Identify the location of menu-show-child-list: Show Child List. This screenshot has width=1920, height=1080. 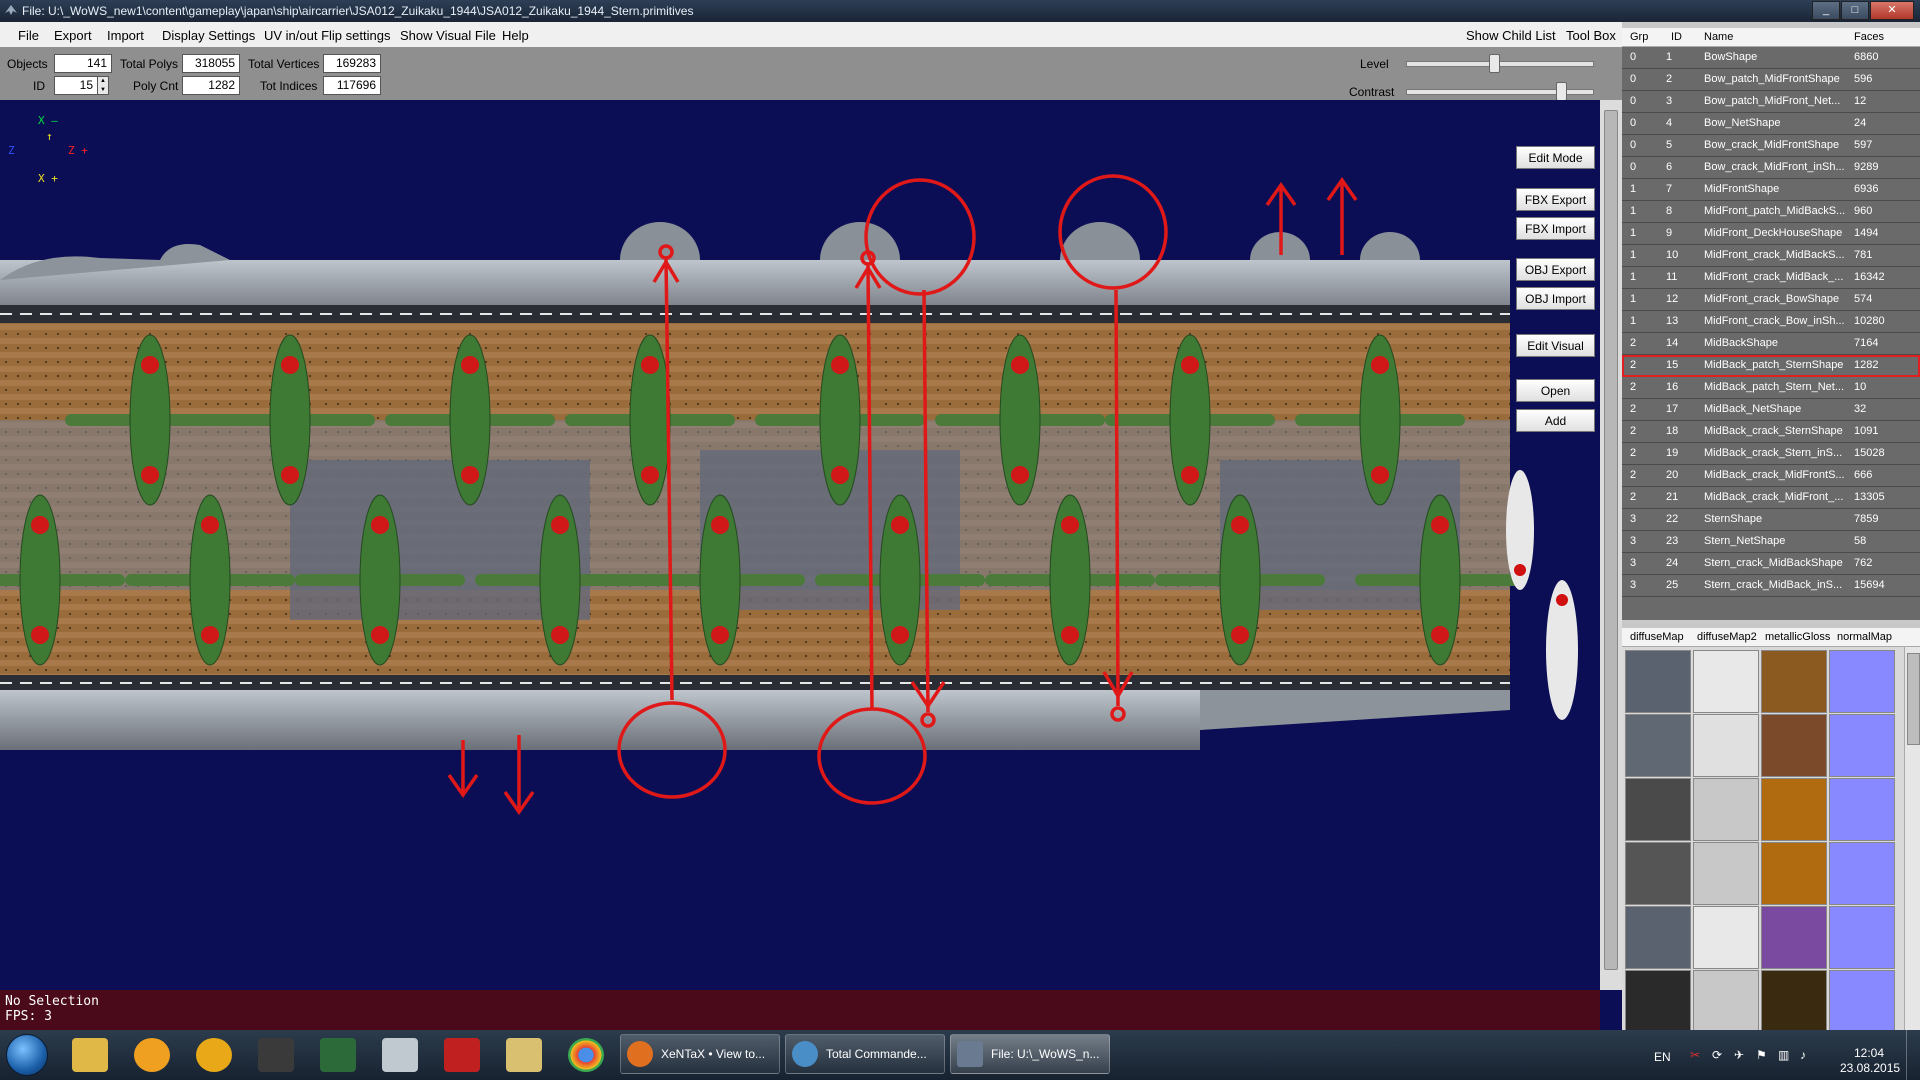
(1511, 35).